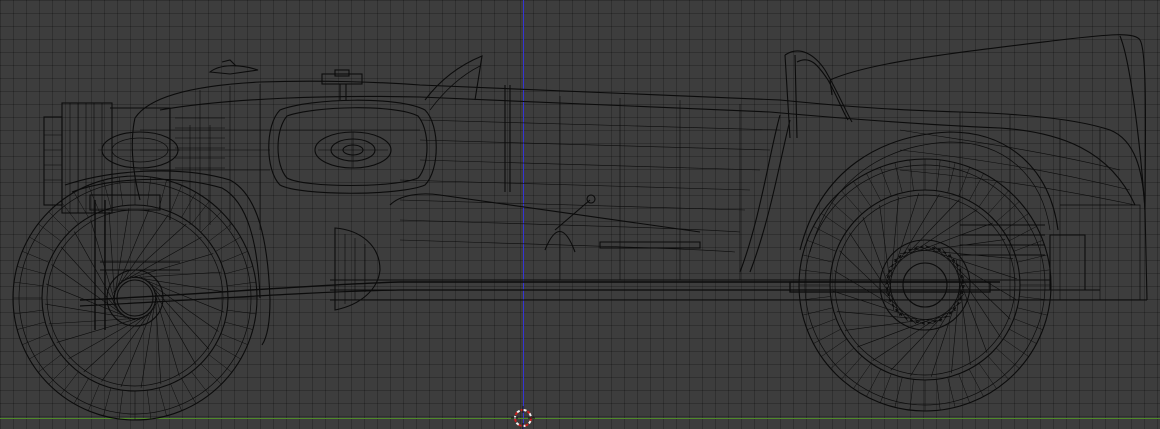  I want to click on rear-fender, so click(929, 192).